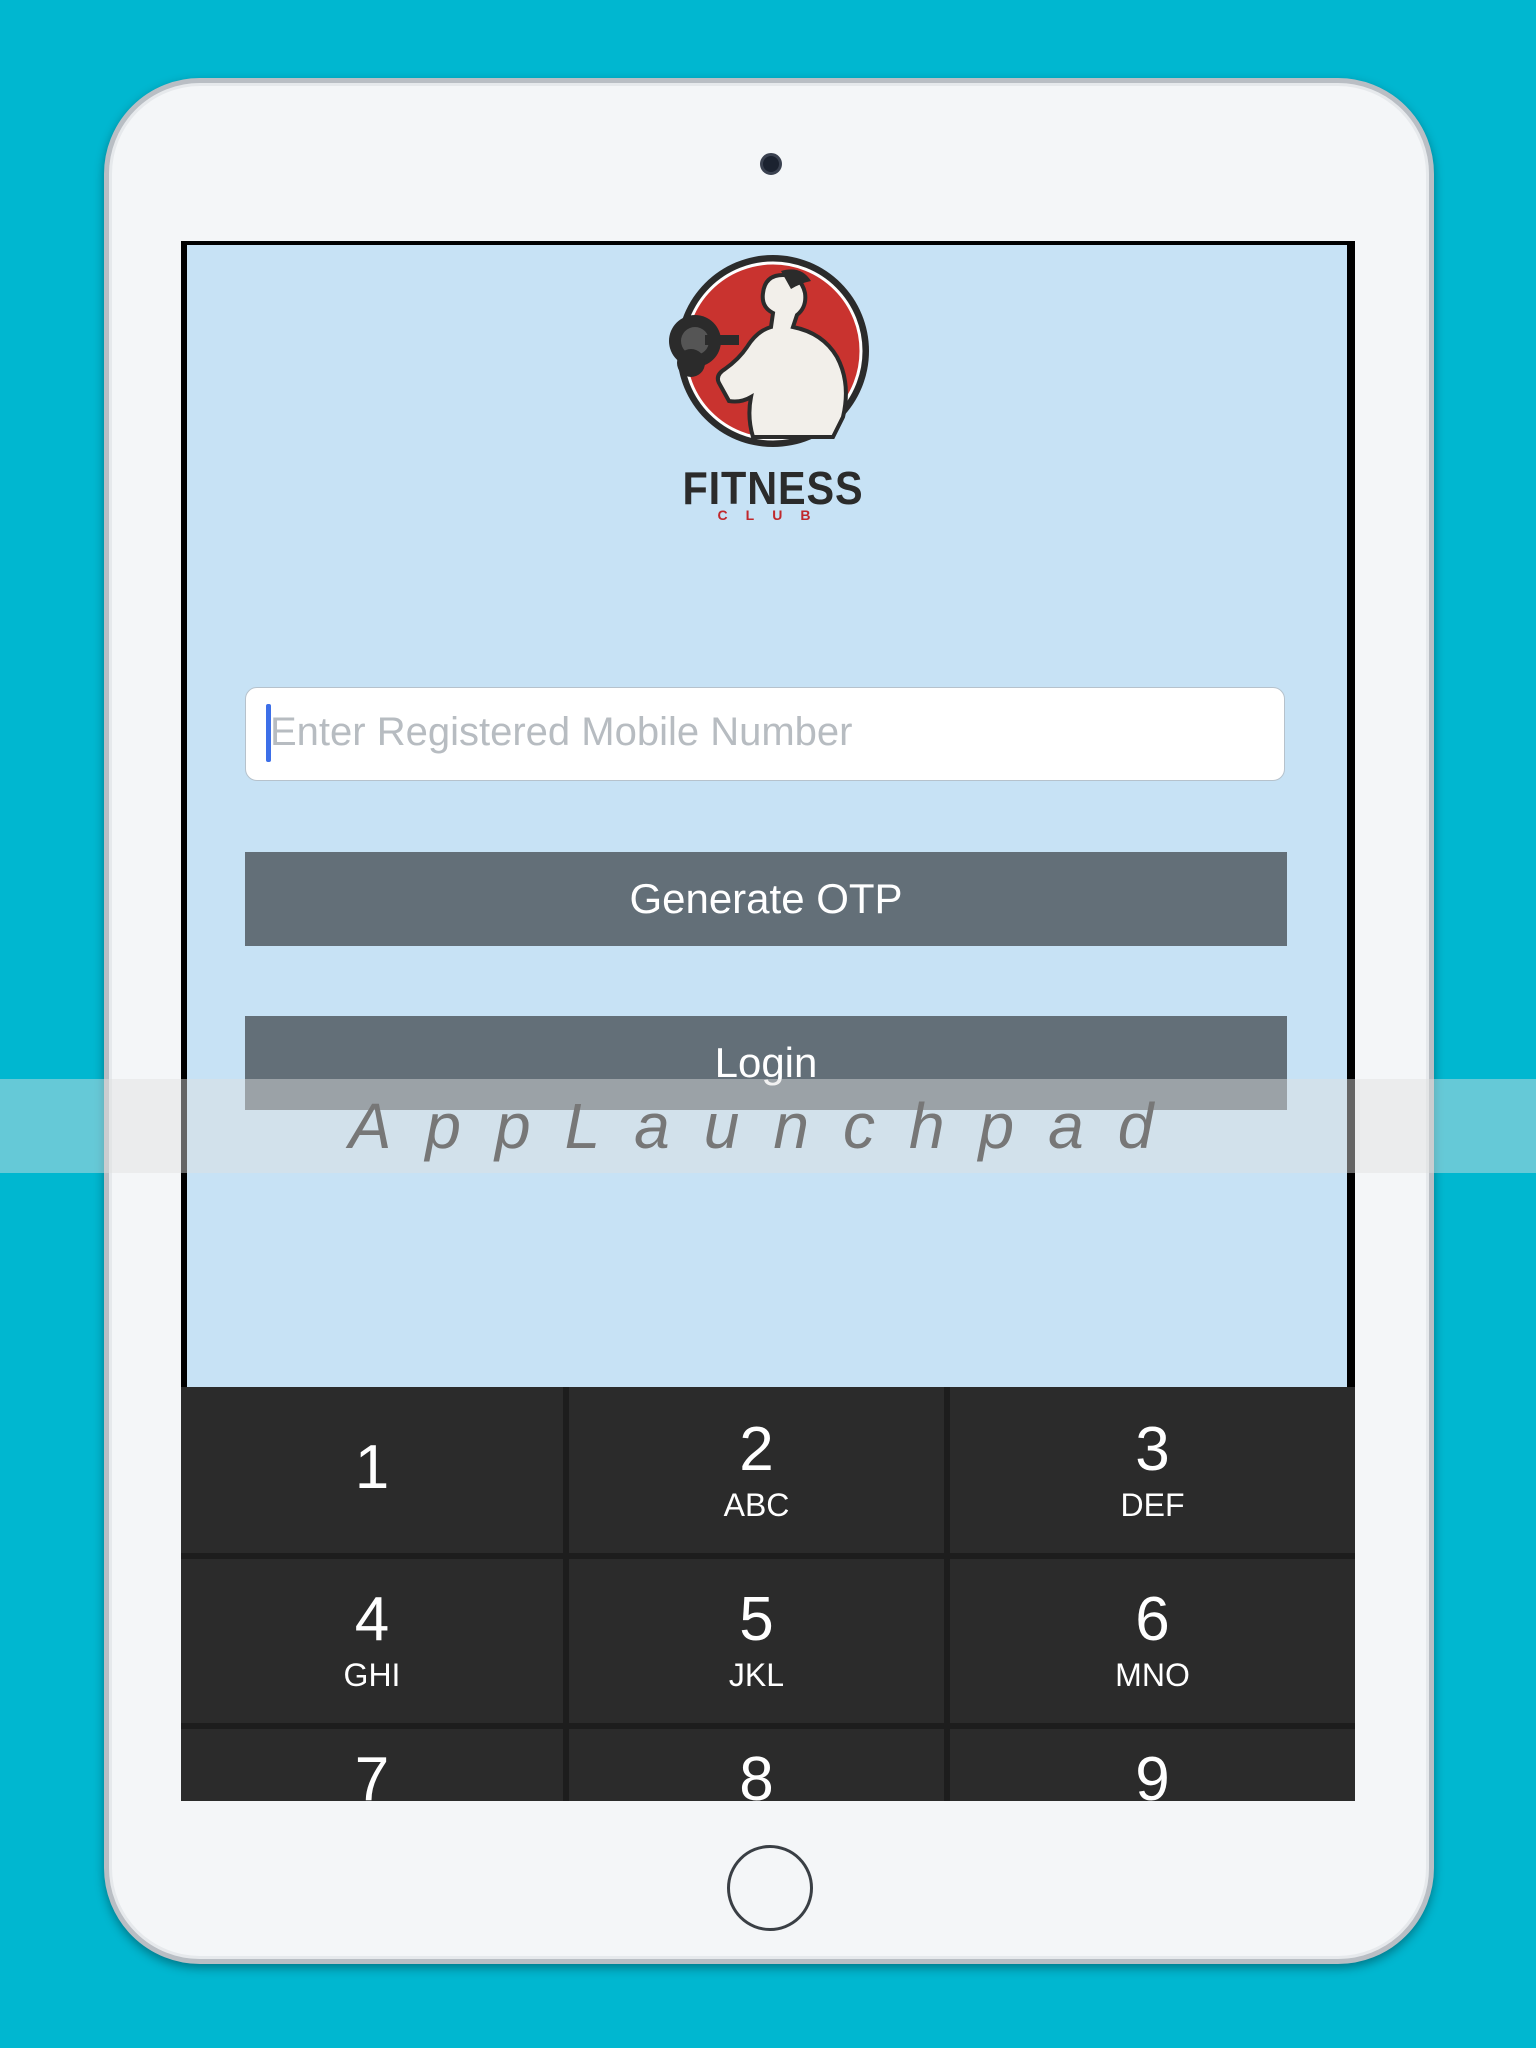  Describe the element at coordinates (1152, 1449) in the screenshot. I see `keypad-key-number: 3` at that location.